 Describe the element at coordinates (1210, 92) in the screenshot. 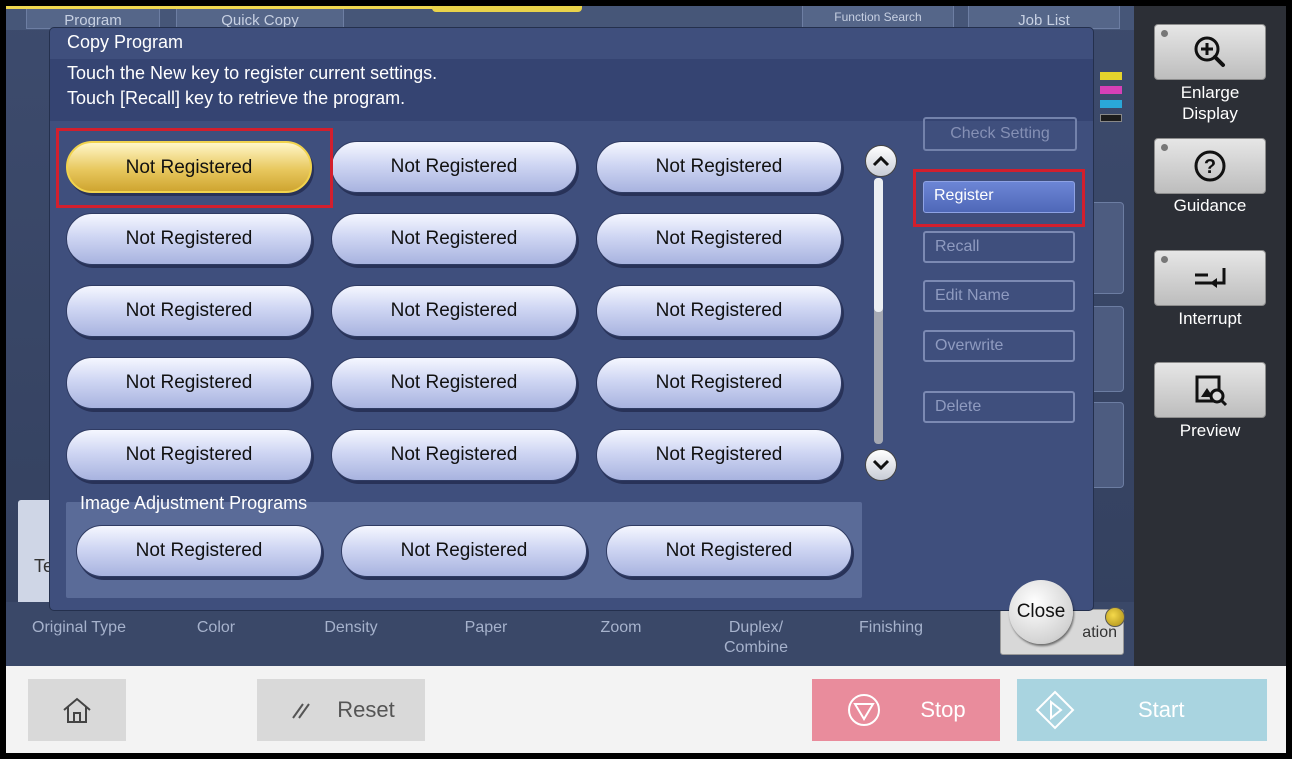

I see `enlarge-label-line1: Enlarge` at that location.